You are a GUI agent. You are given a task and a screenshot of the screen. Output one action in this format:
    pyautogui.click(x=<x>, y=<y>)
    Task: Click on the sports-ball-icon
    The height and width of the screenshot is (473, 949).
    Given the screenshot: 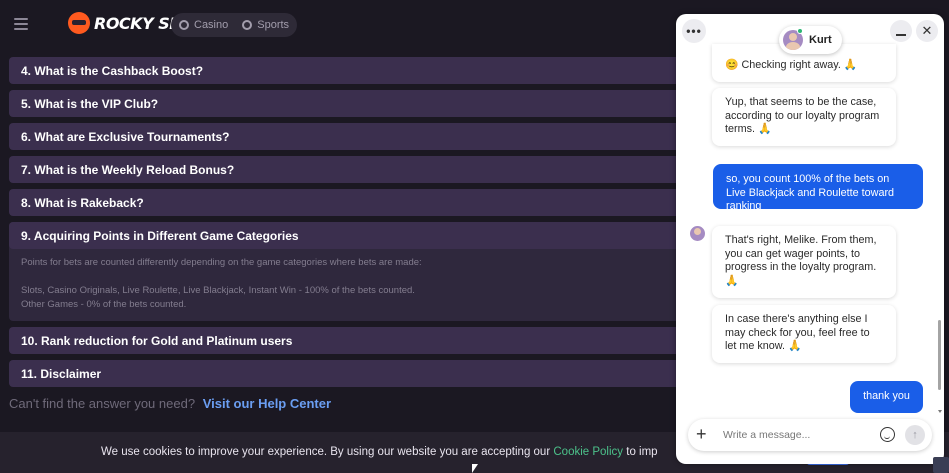 What is the action you would take?
    pyautogui.click(x=247, y=25)
    